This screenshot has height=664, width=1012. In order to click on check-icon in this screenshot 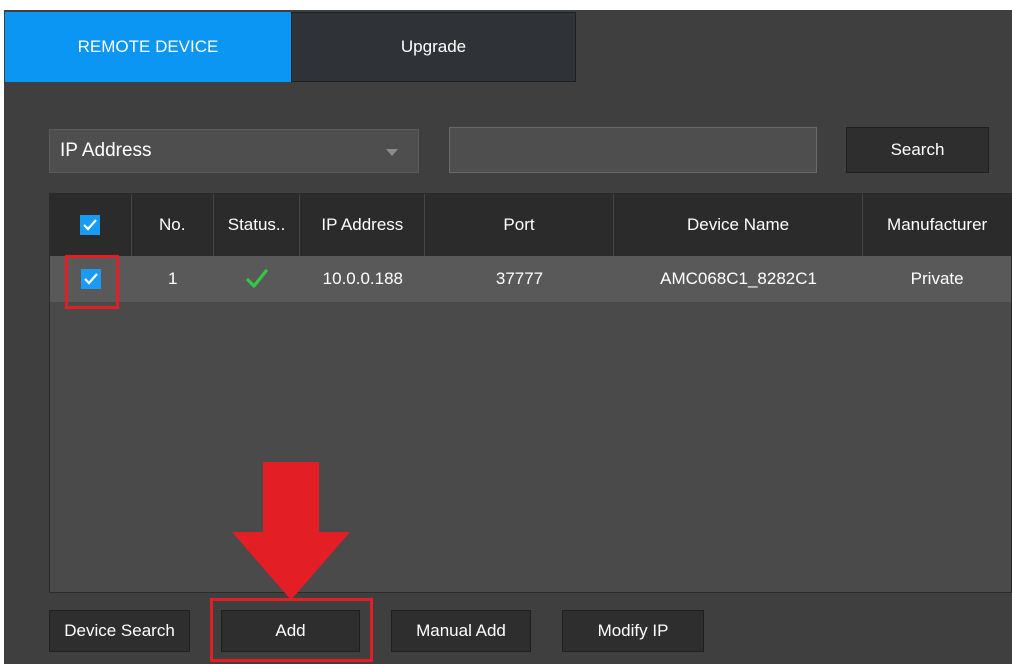, I will do `click(257, 278)`.